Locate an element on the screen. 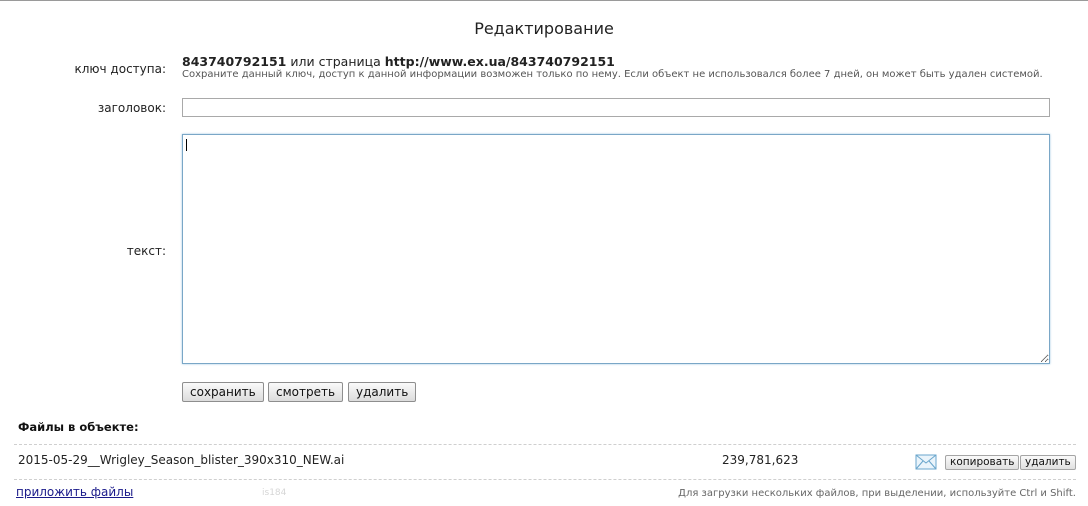 The width and height of the screenshot is (1088, 506). files-heading: Файлы в объекте: is located at coordinates (78, 427).